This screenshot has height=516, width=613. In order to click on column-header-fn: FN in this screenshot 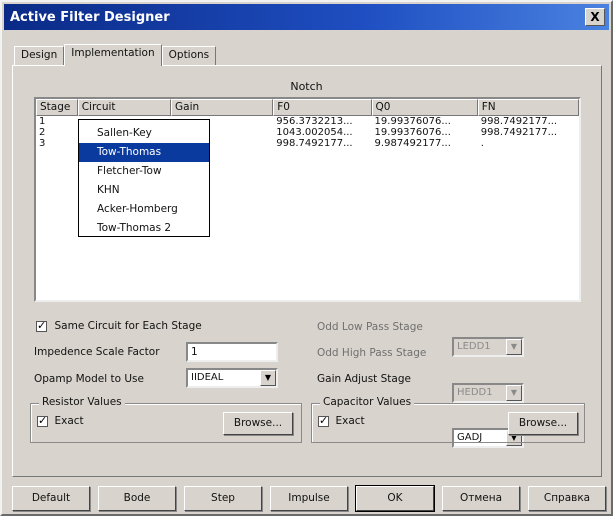, I will do `click(528, 107)`.